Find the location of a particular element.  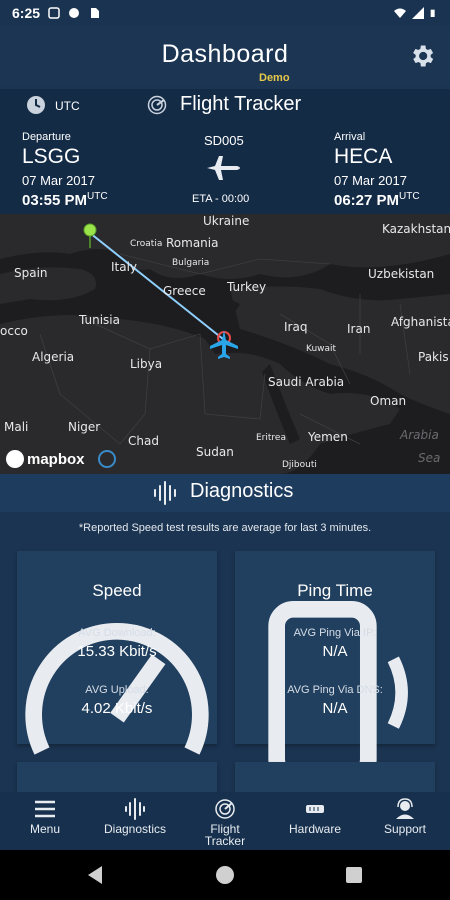

back-icon is located at coordinates (95, 875).